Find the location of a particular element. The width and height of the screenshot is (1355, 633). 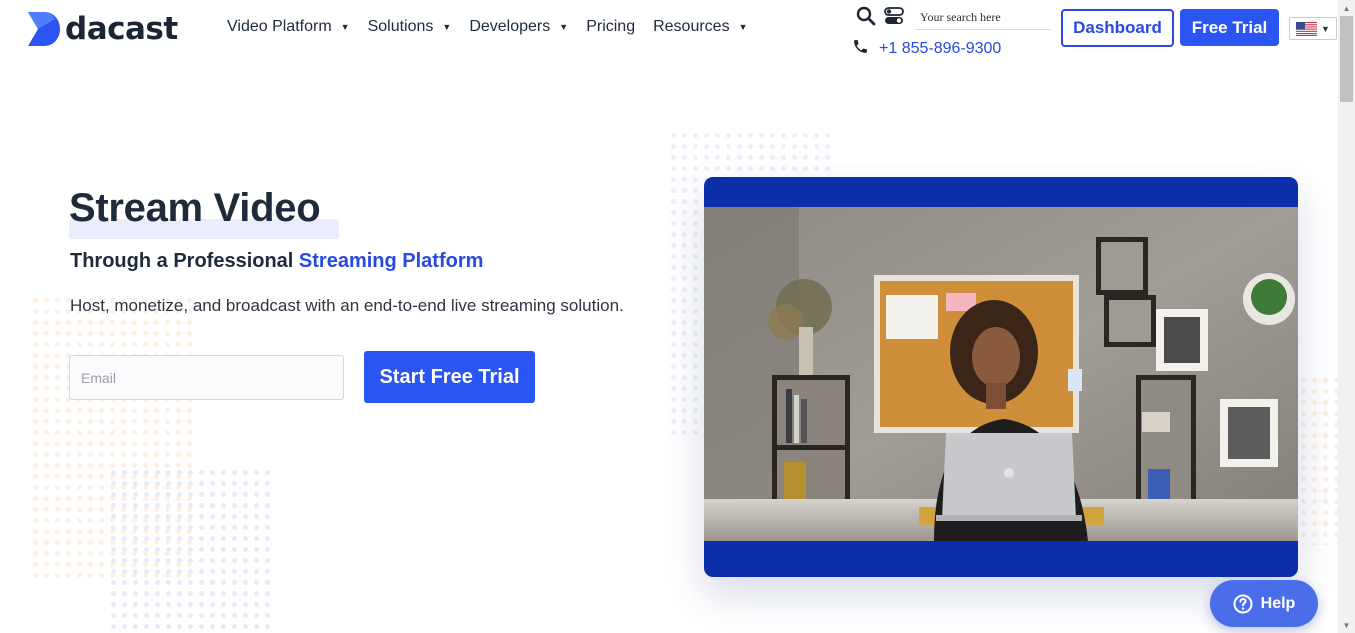

nav-item-label: Pricing is located at coordinates (611, 26).